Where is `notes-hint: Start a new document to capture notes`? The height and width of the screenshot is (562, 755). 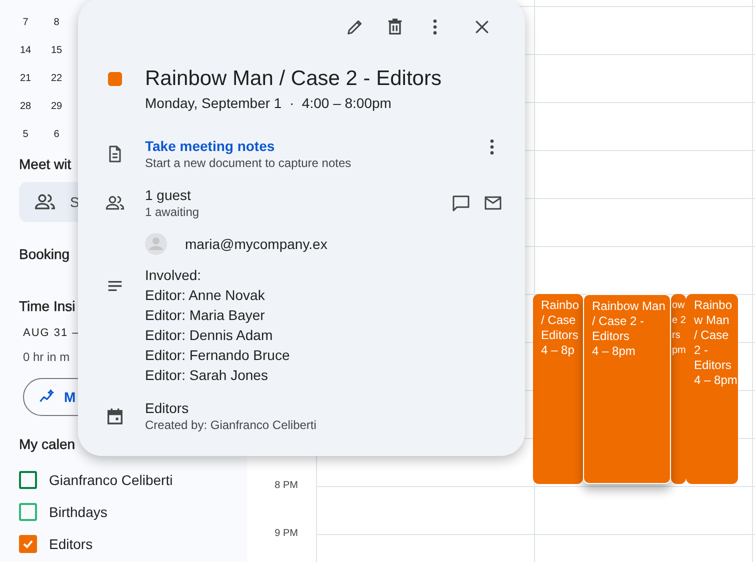
notes-hint: Start a new document to capture notes is located at coordinates (248, 163).